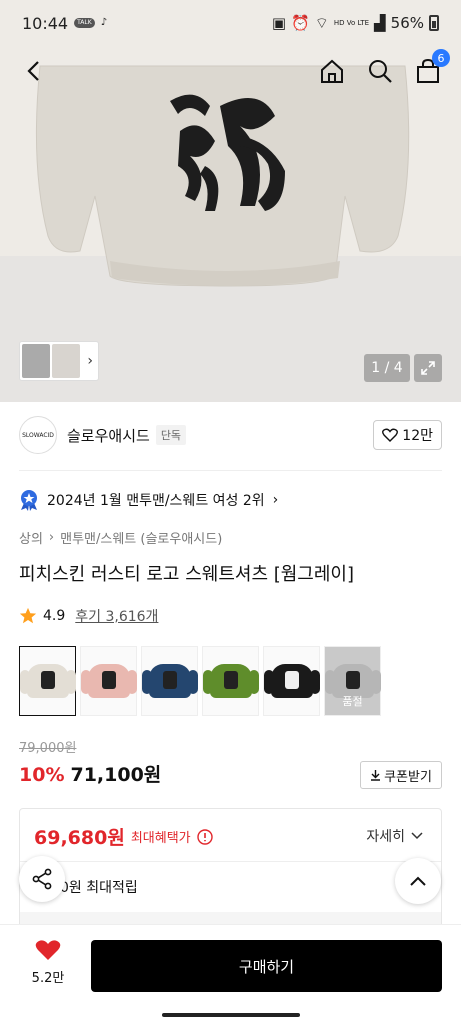 Image resolution: width=461 pixels, height=1024 pixels. Describe the element at coordinates (351, 22) in the screenshot. I see `network-label: HD Vo LTE` at that location.